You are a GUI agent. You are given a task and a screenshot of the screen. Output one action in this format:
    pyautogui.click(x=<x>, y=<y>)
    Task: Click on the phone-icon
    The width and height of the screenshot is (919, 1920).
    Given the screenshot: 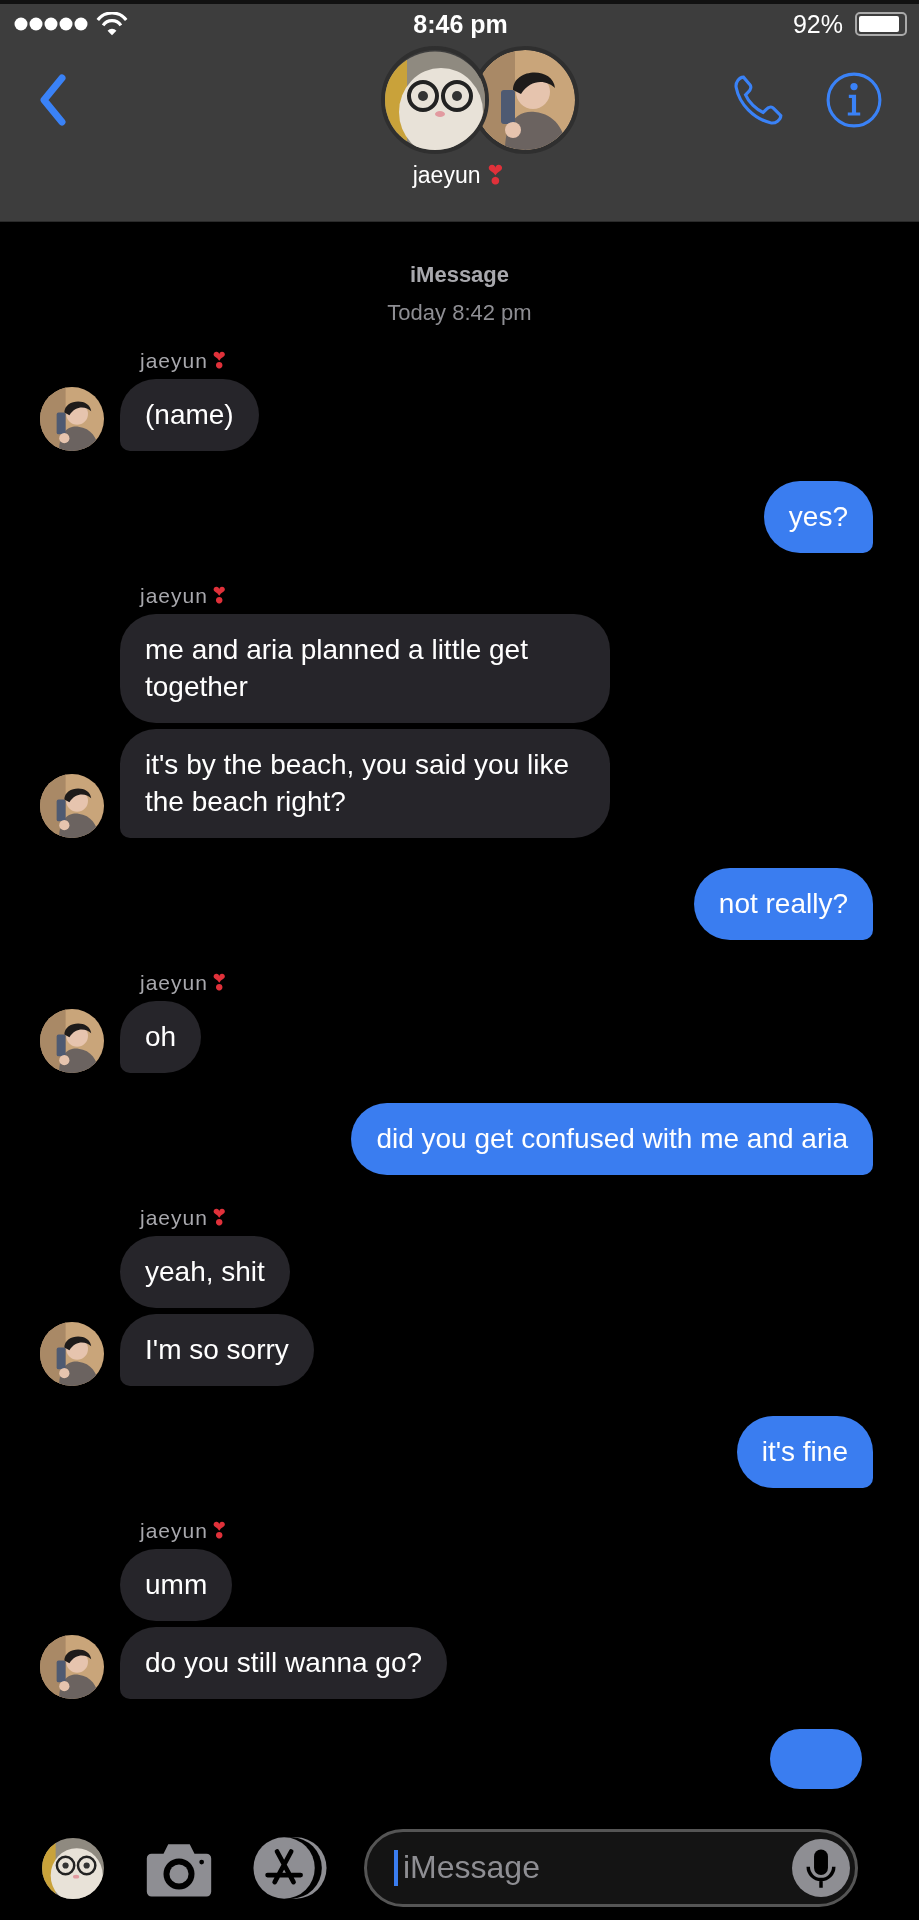 What is the action you would take?
    pyautogui.click(x=758, y=100)
    